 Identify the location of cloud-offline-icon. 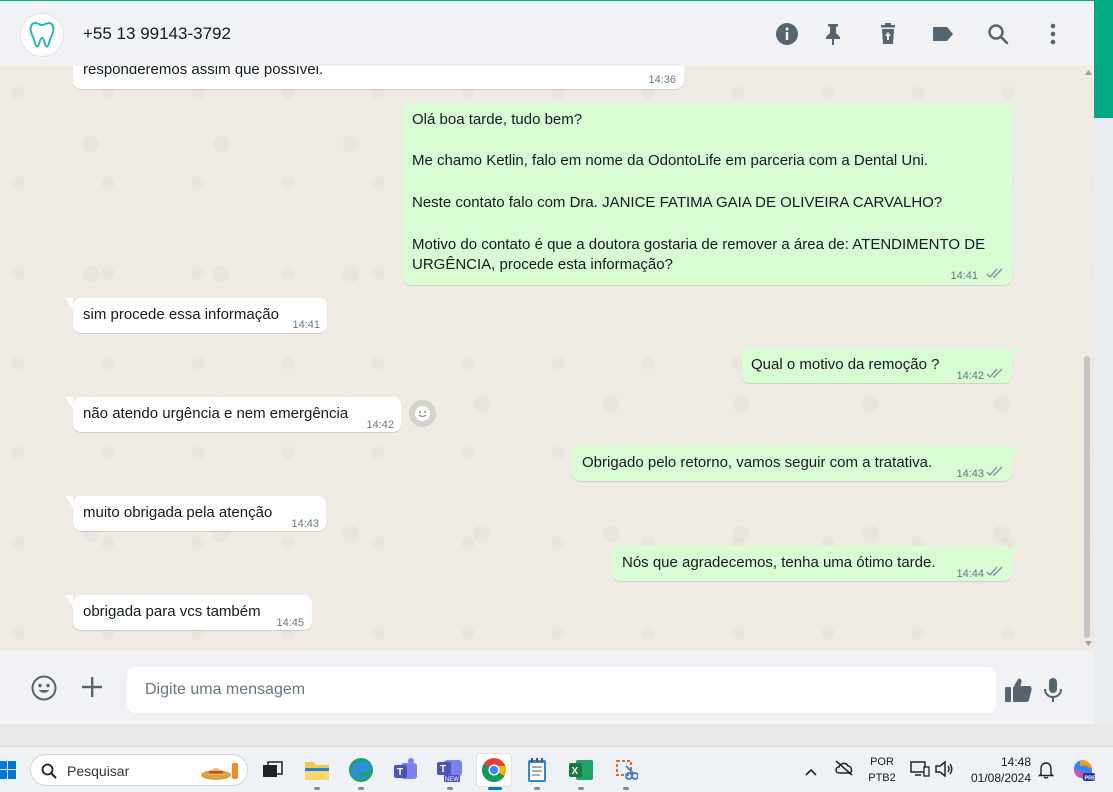
(844, 770).